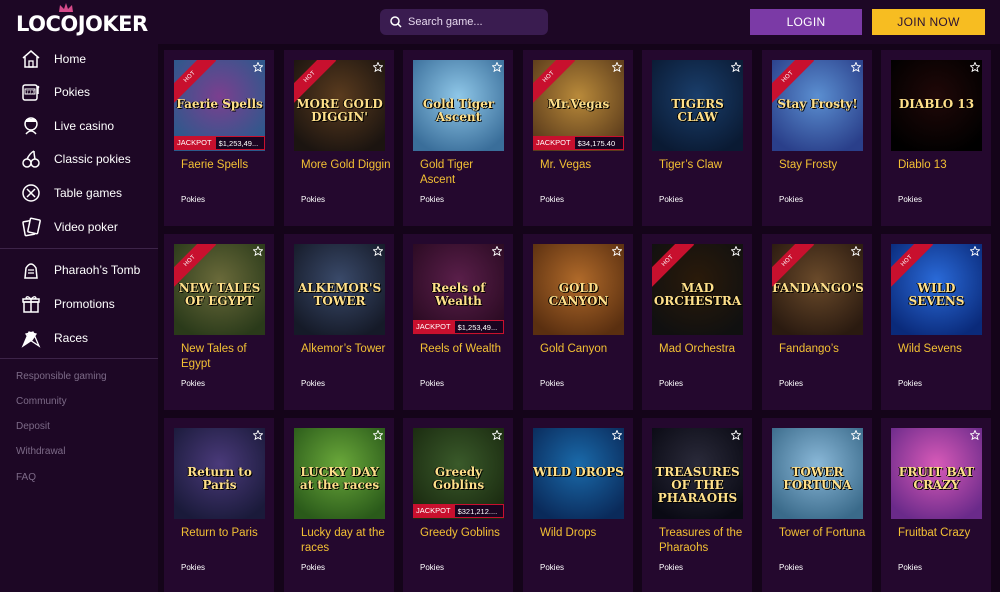 The height and width of the screenshot is (592, 1000). I want to click on game-card: ALKEMOR'S TOWER Alkemor’s Tower Pokies, so click(339, 322).